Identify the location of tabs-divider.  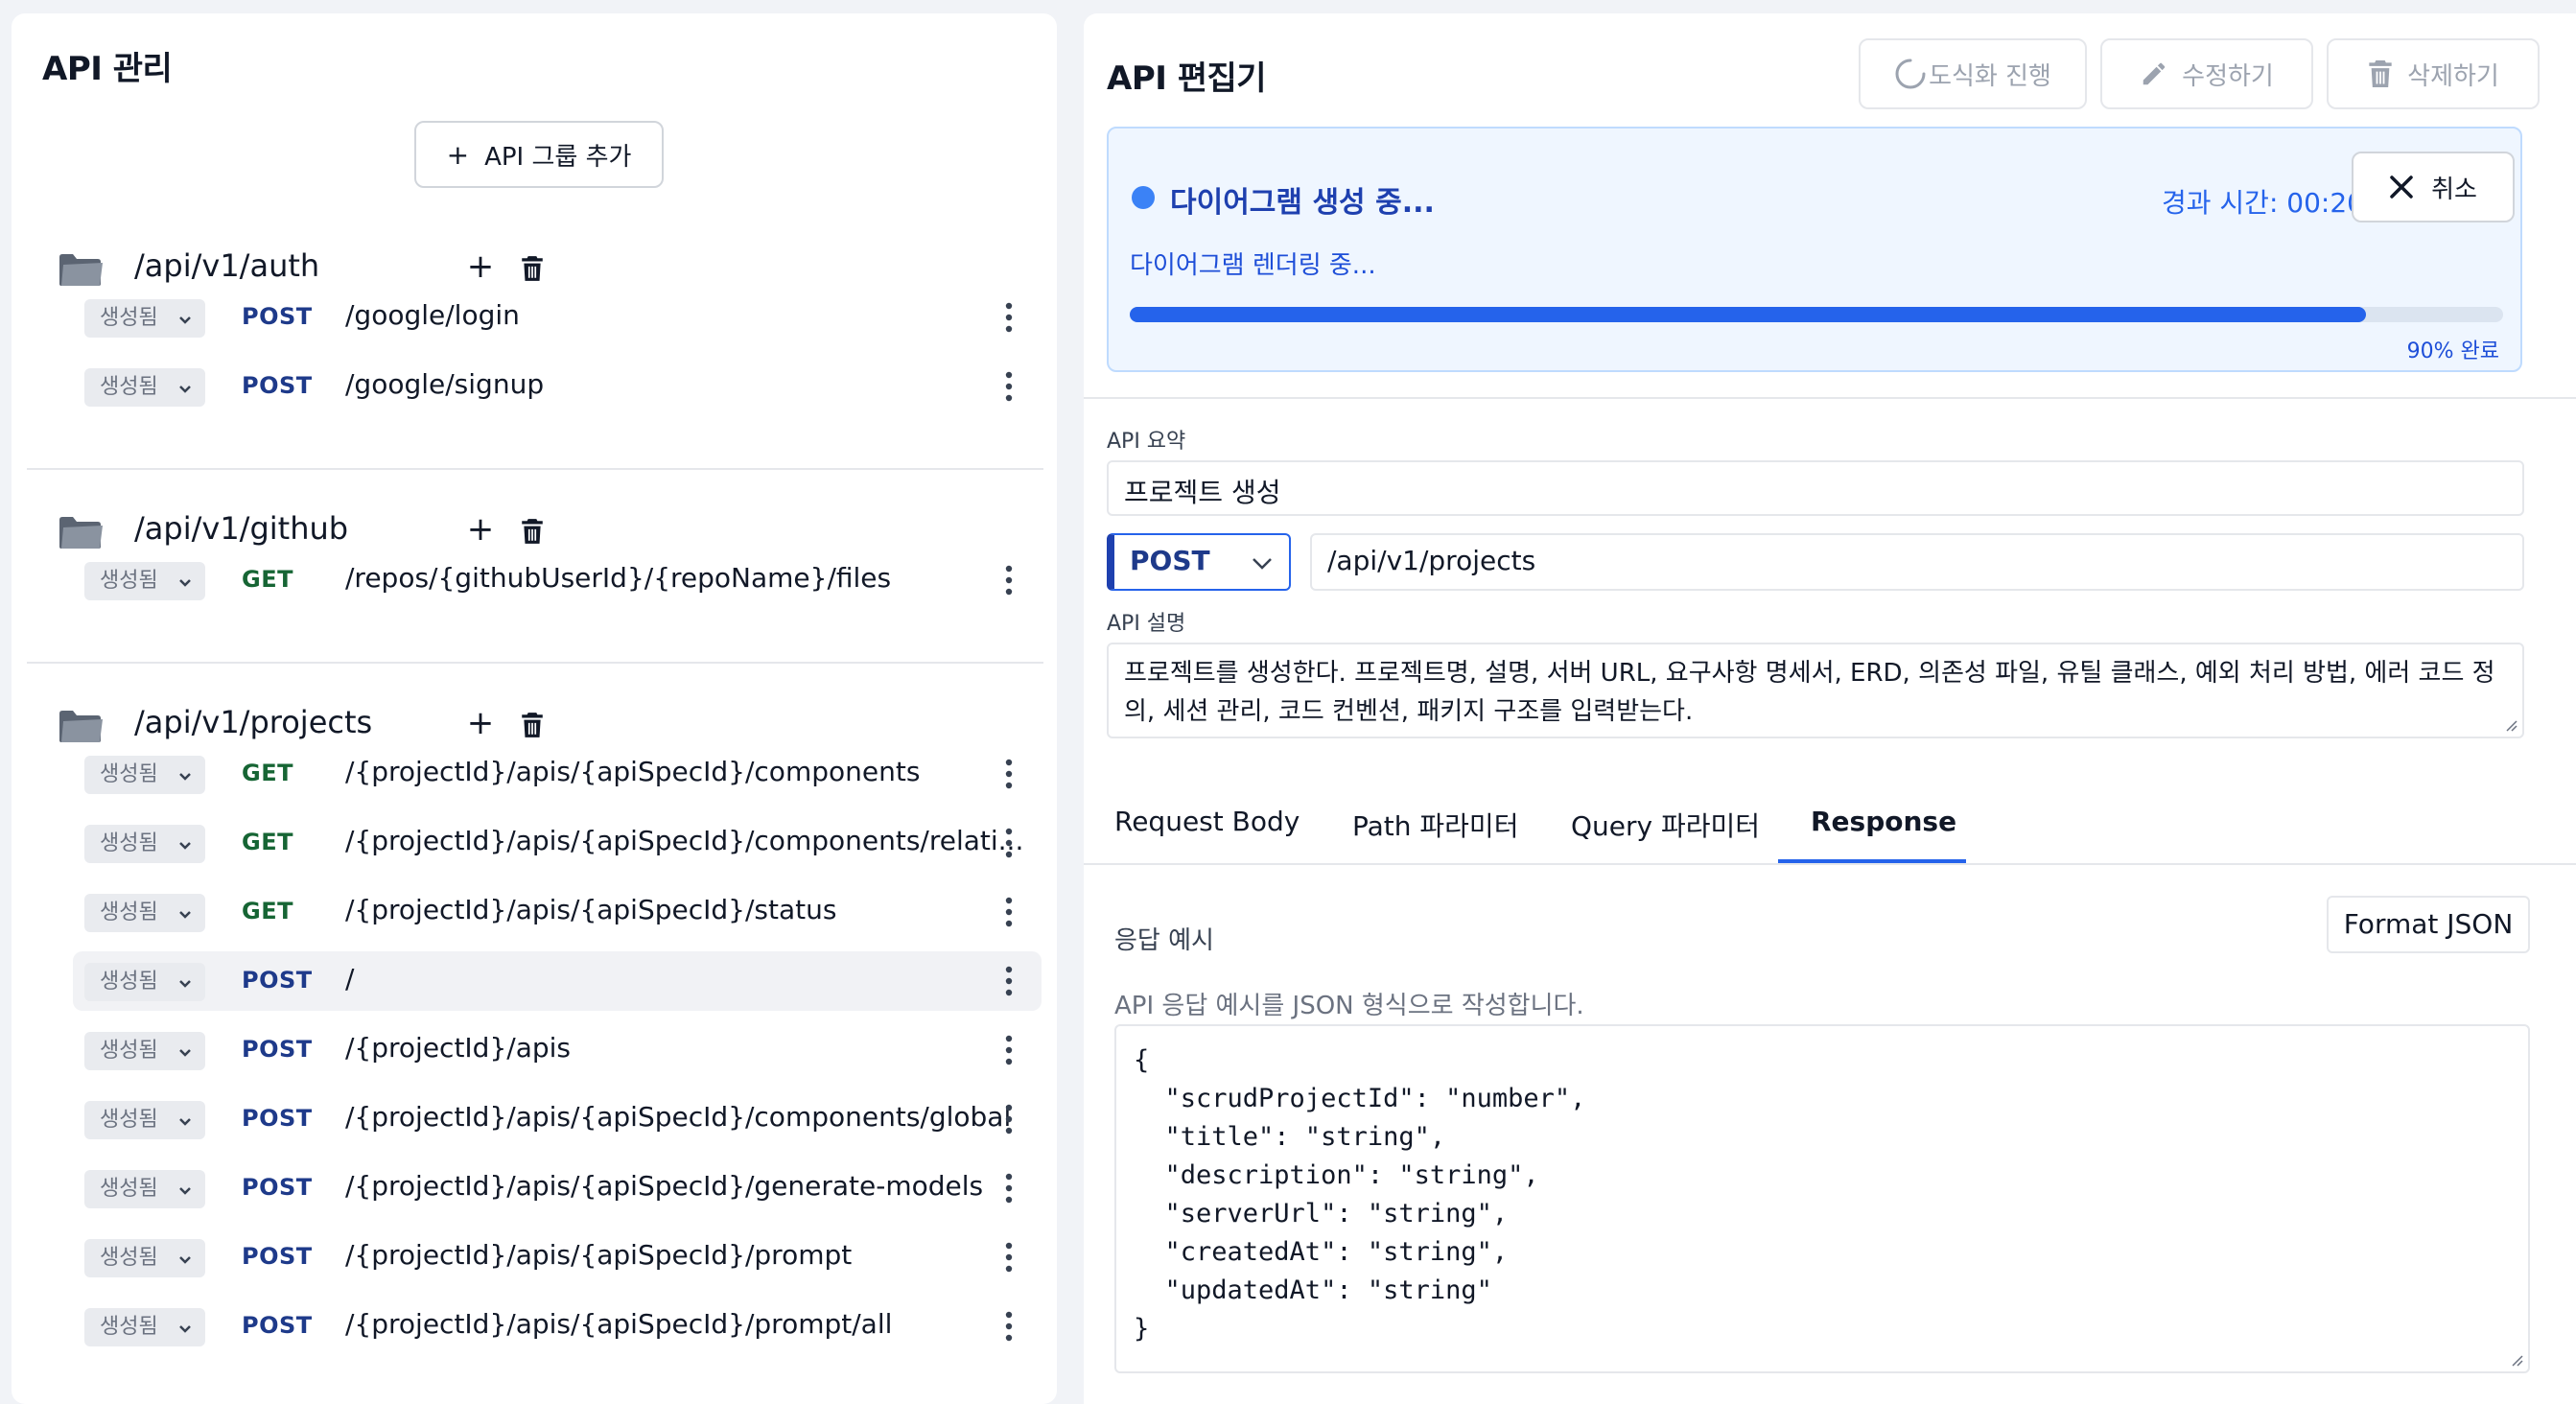
(1830, 864).